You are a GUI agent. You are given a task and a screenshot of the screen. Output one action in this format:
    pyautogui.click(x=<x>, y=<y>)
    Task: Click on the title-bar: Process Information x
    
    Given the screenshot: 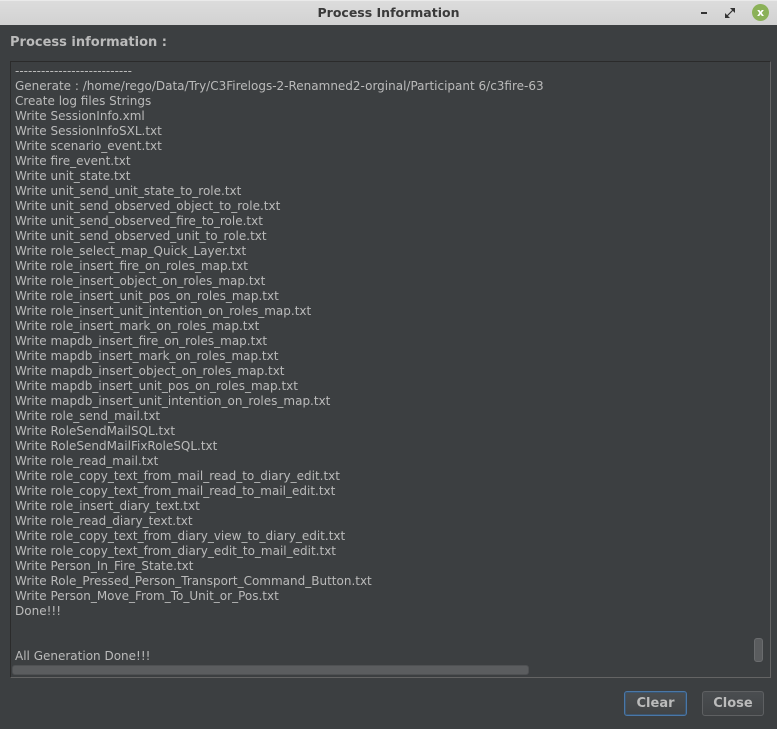 What is the action you would take?
    pyautogui.click(x=388, y=12)
    